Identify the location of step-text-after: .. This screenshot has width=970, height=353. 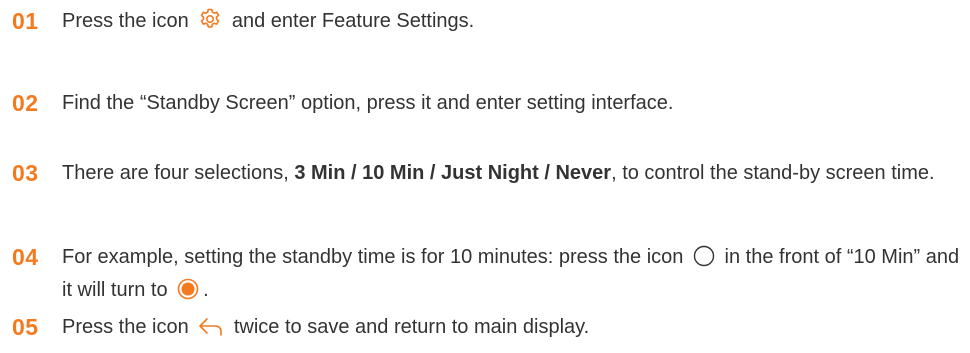
(206, 290).